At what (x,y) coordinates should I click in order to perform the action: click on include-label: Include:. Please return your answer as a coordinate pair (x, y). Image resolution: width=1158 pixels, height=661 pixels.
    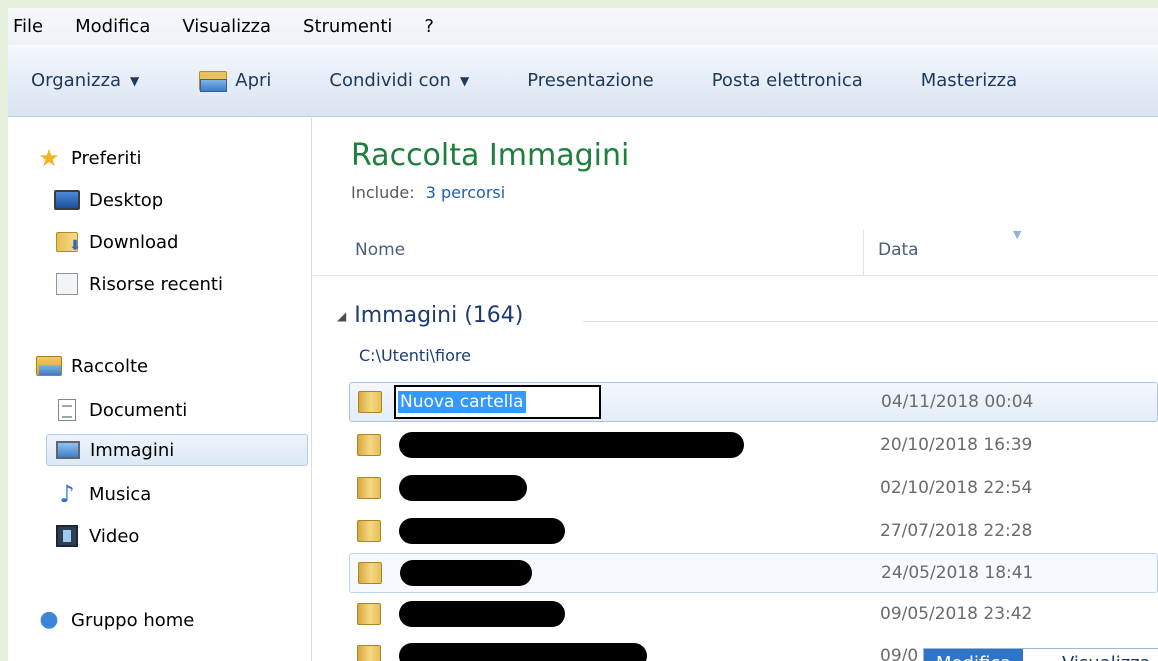
    Looking at the image, I should click on (383, 192).